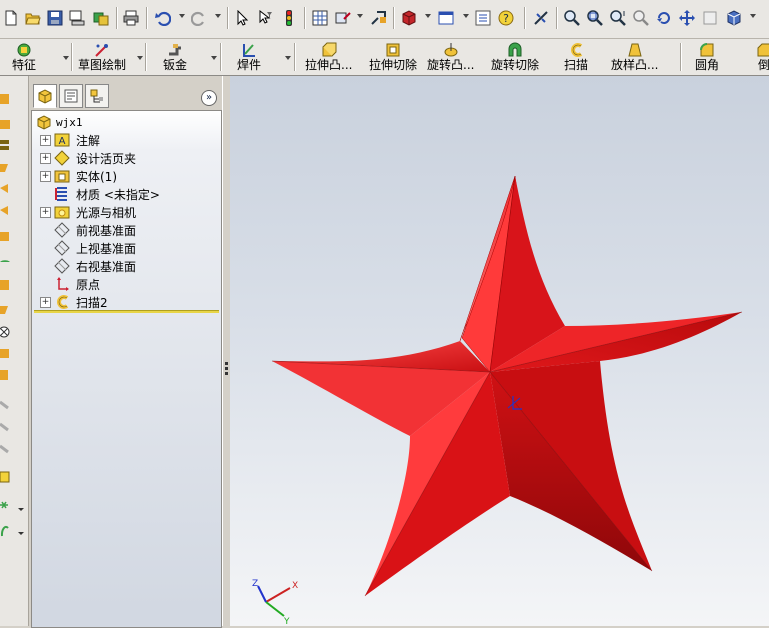 The height and width of the screenshot is (628, 769). What do you see at coordinates (124, 140) in the screenshot?
I see `tree-item-annotations: + A 注解` at bounding box center [124, 140].